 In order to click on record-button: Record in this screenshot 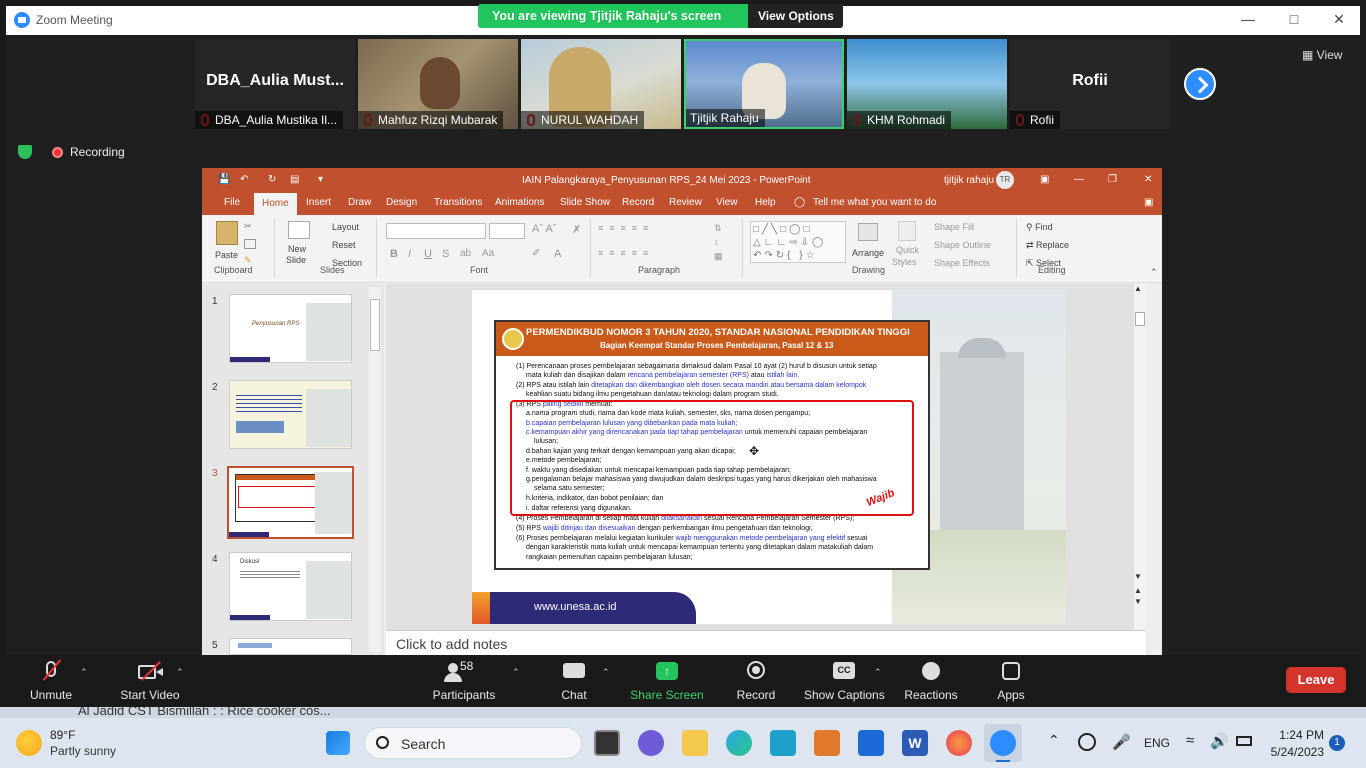, I will do `click(756, 681)`.